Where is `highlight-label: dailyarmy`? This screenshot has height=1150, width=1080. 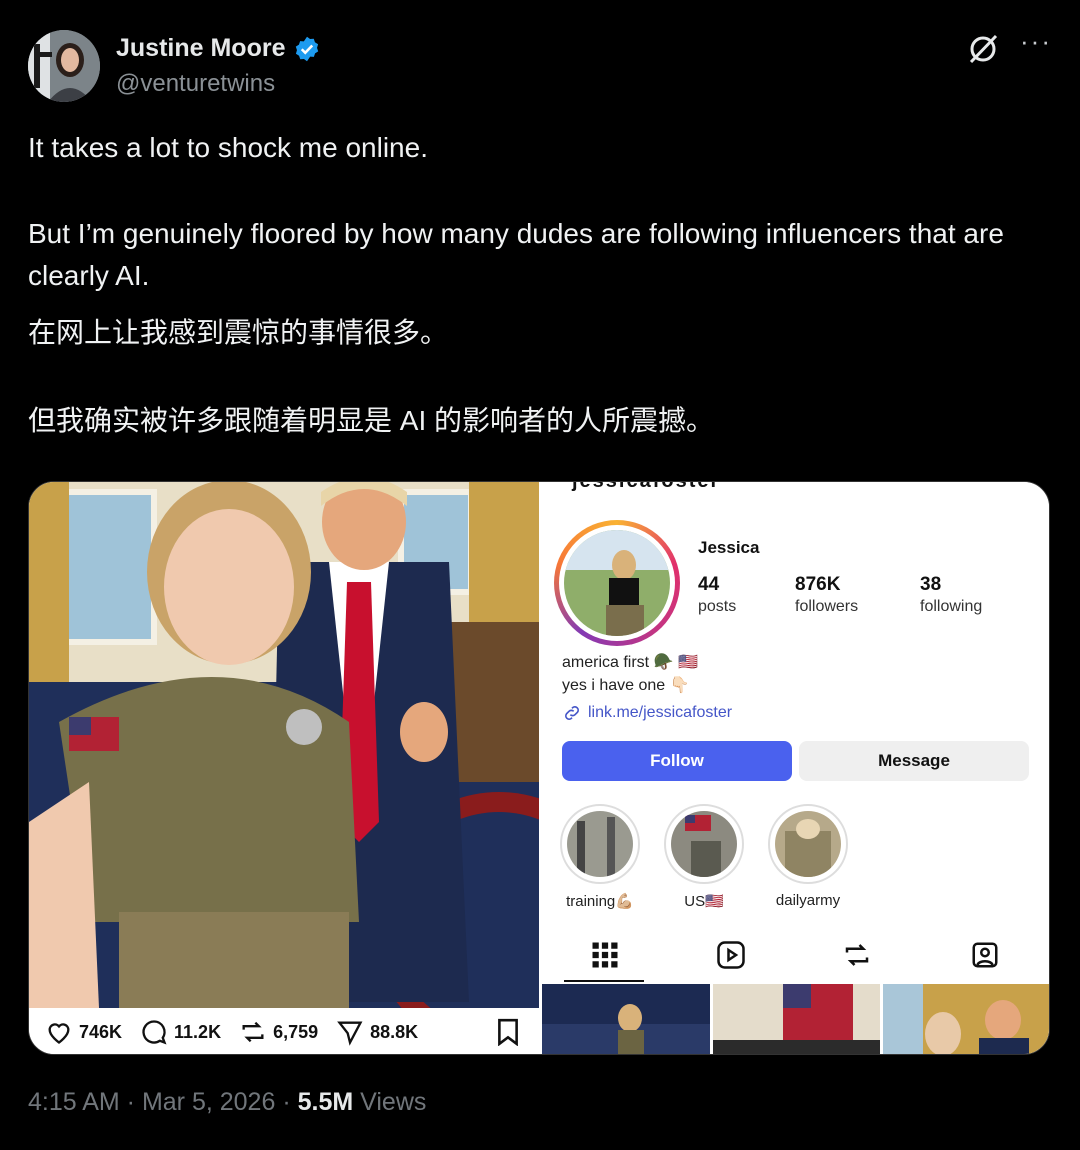
highlight-label: dailyarmy is located at coordinates (808, 900).